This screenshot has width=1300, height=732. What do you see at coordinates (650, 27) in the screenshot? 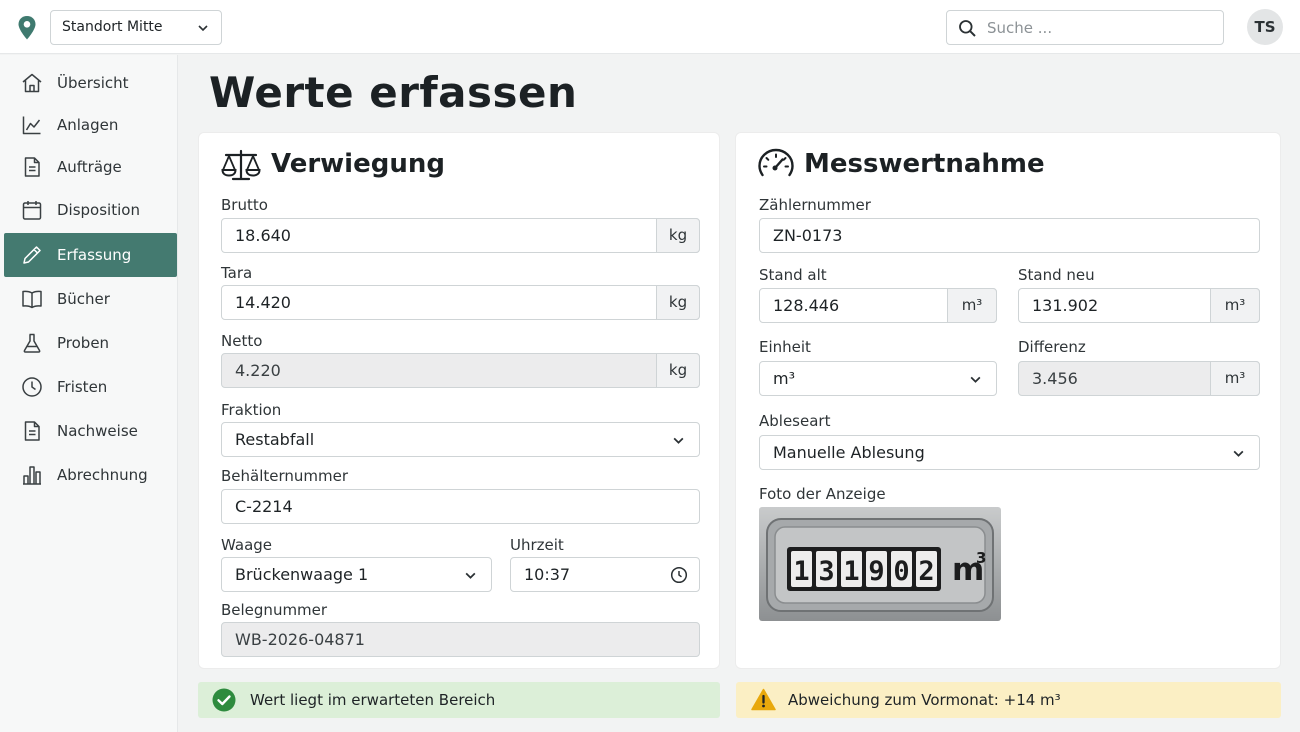
I see `top-bar: Standort Mitte TS` at bounding box center [650, 27].